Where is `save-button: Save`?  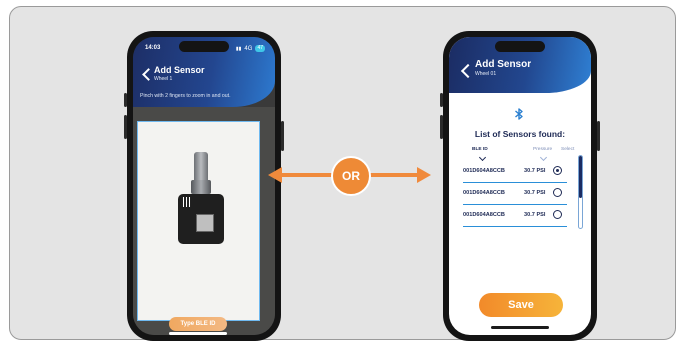
save-button: Save is located at coordinates (521, 305).